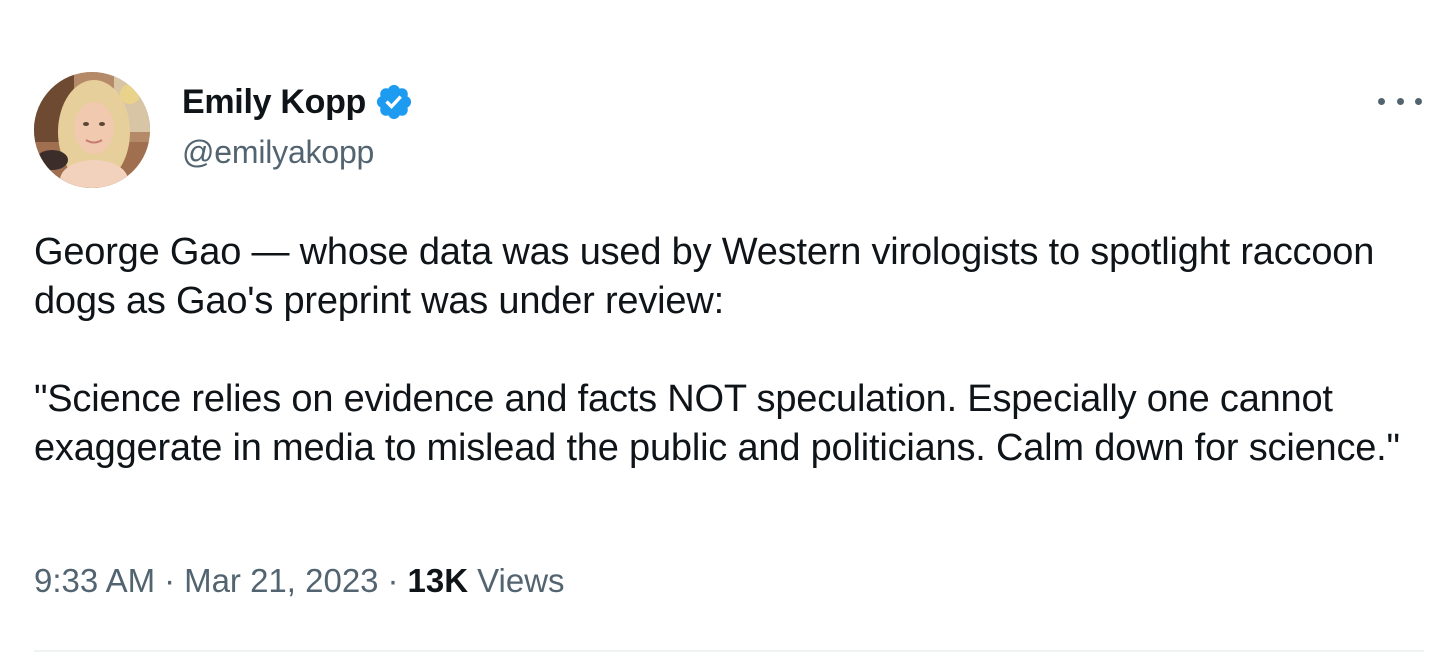  Describe the element at coordinates (278, 152) in the screenshot. I see `author-handle: @emilyakopp` at that location.